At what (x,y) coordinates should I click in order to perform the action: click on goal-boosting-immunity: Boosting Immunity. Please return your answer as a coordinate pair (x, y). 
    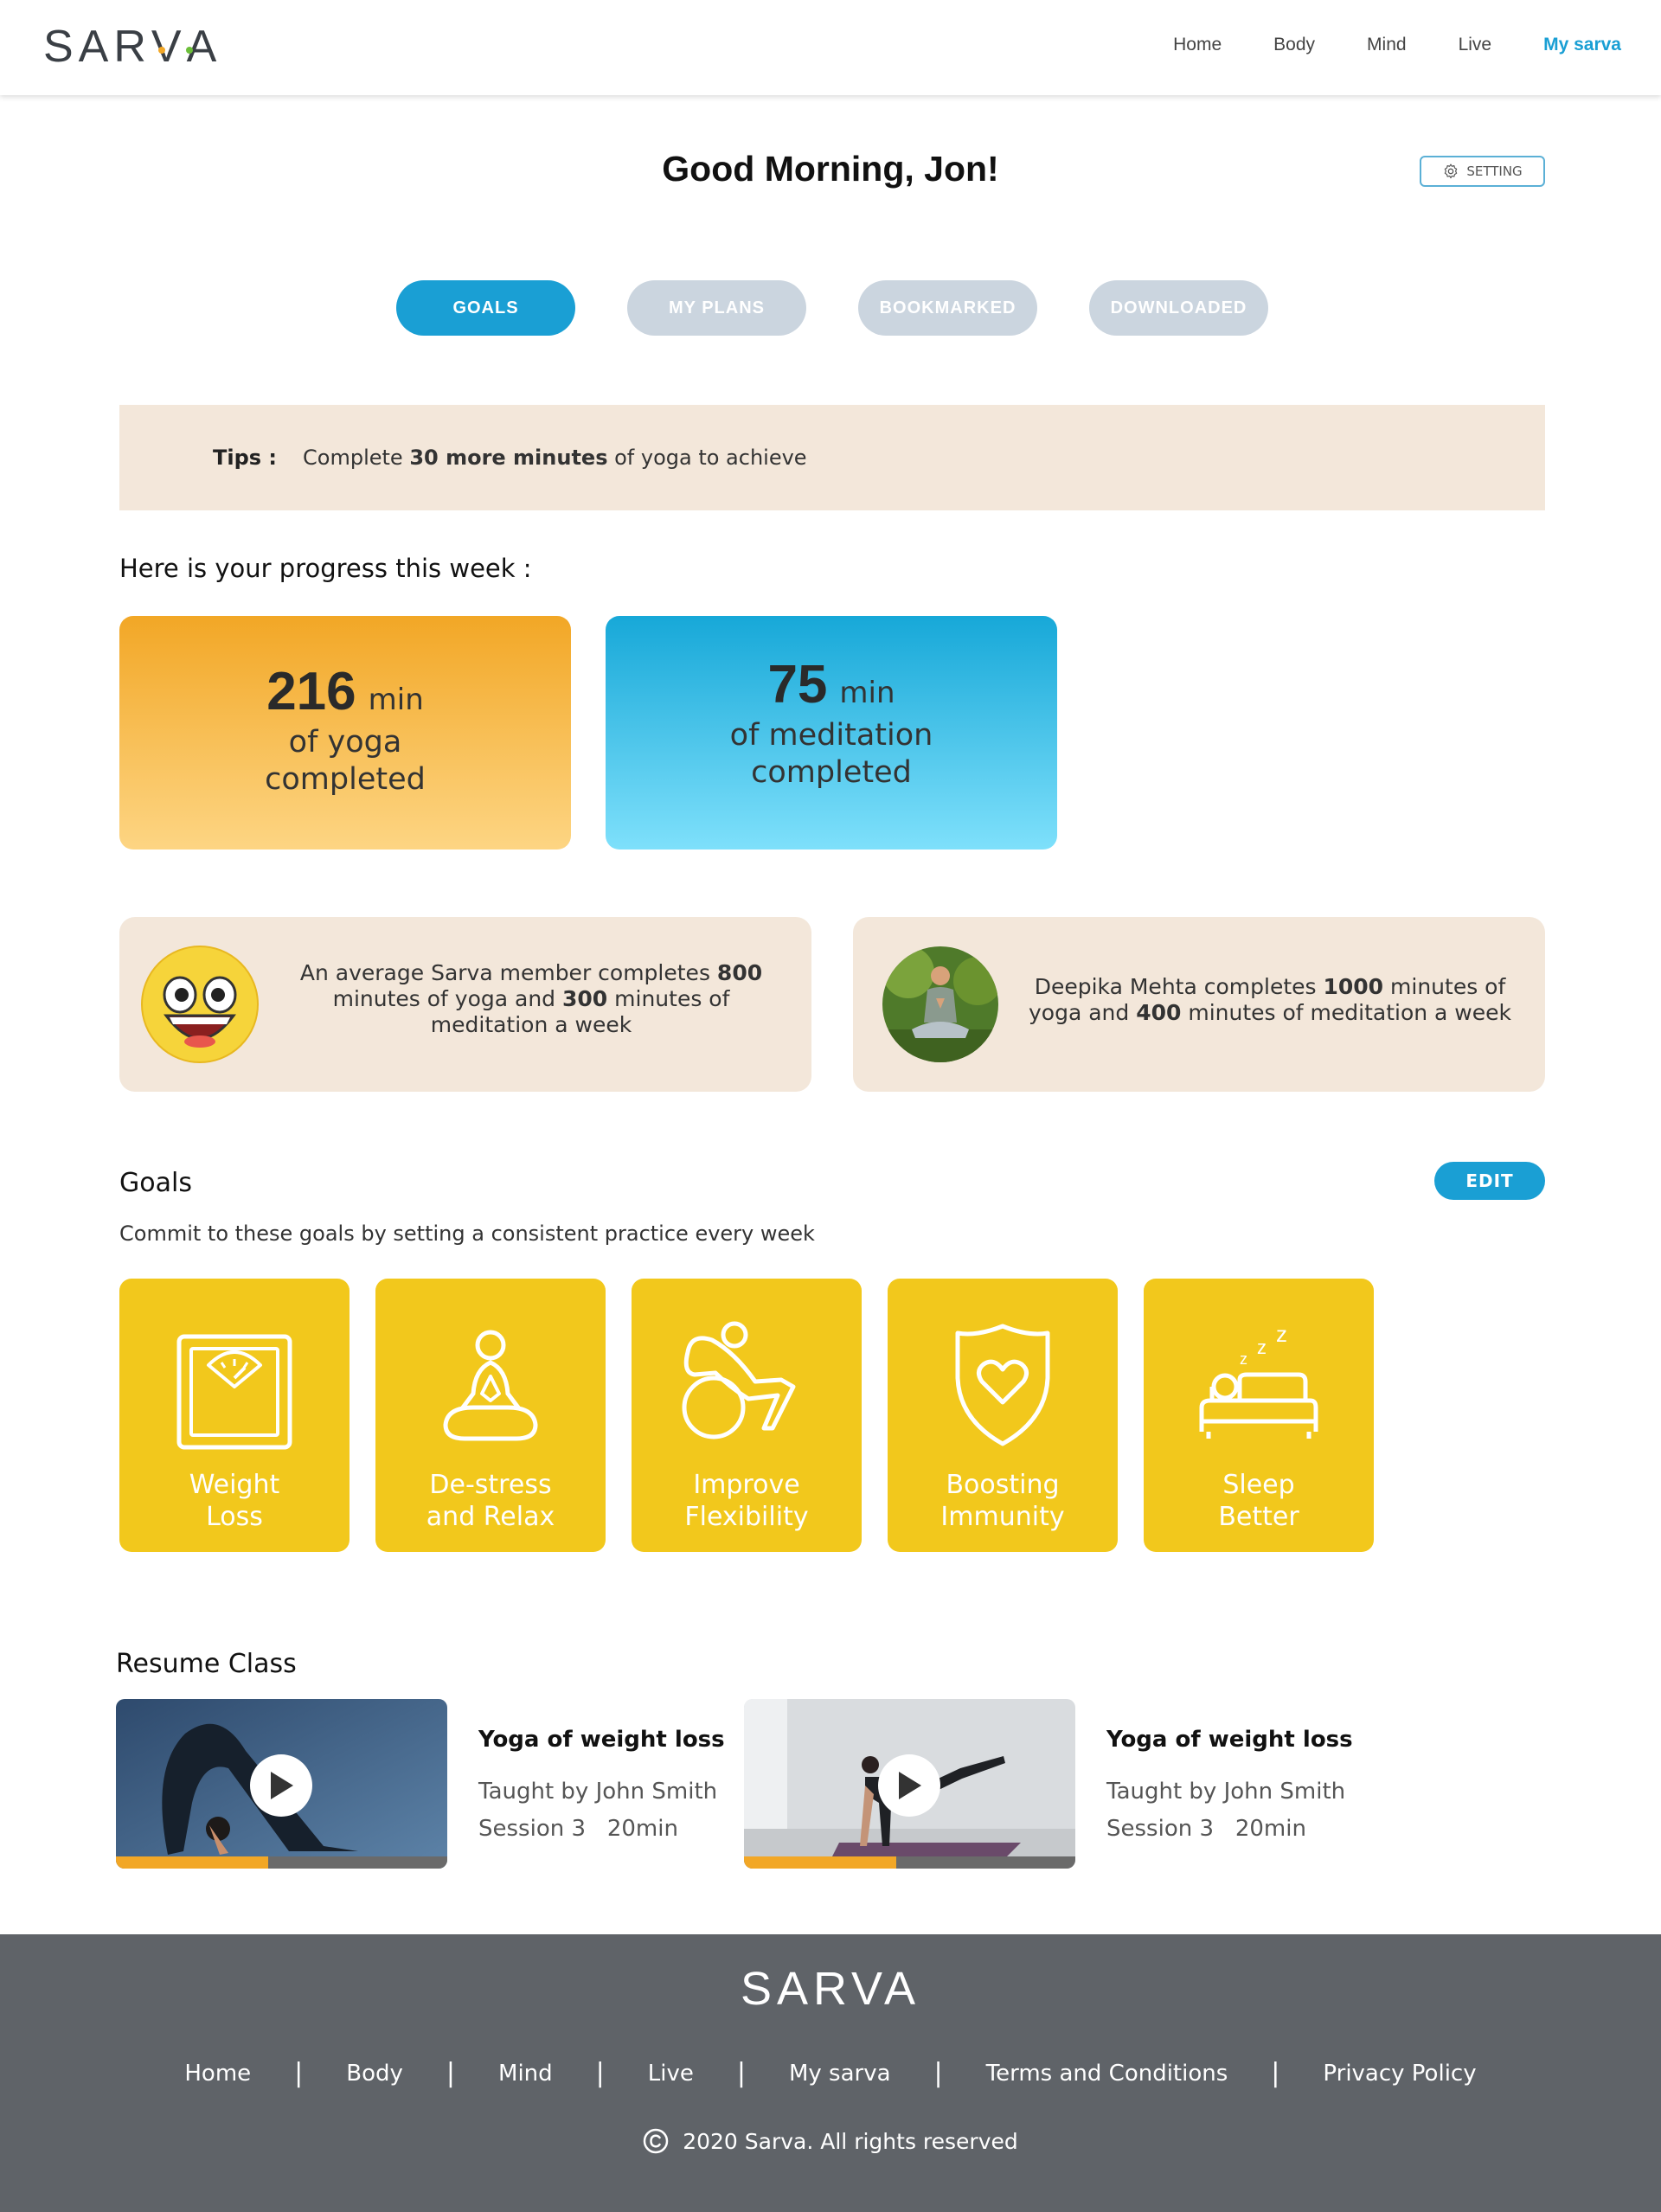
    Looking at the image, I should click on (1003, 1416).